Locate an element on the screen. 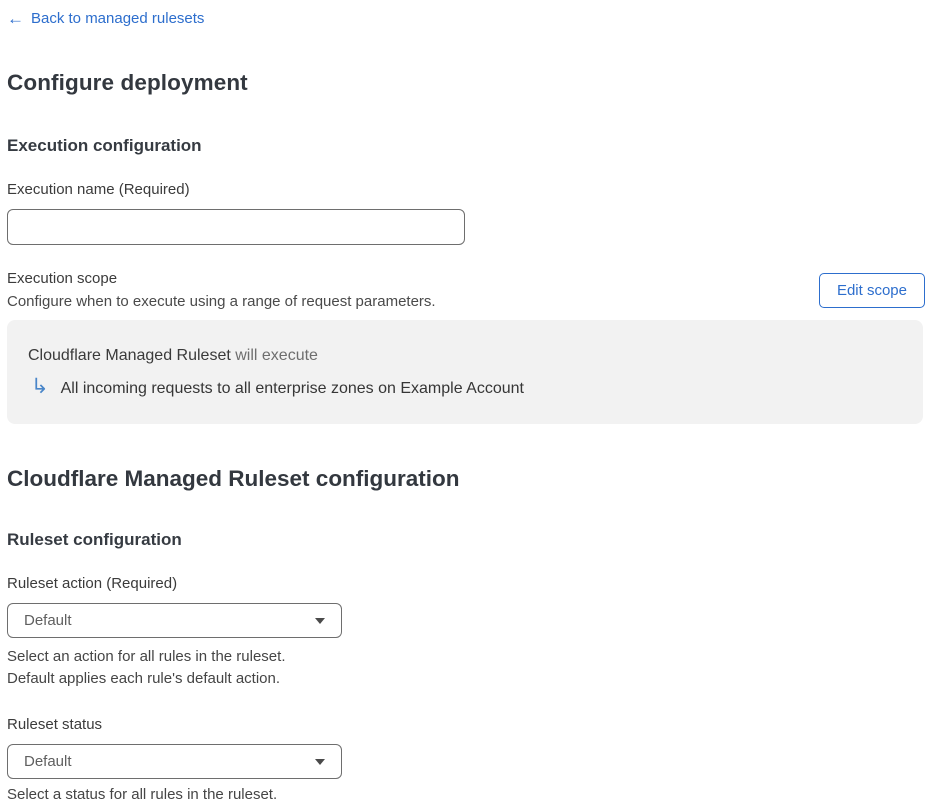 Image resolution: width=931 pixels, height=803 pixels. execution-name-label: Execution name (Required) is located at coordinates (98, 189).